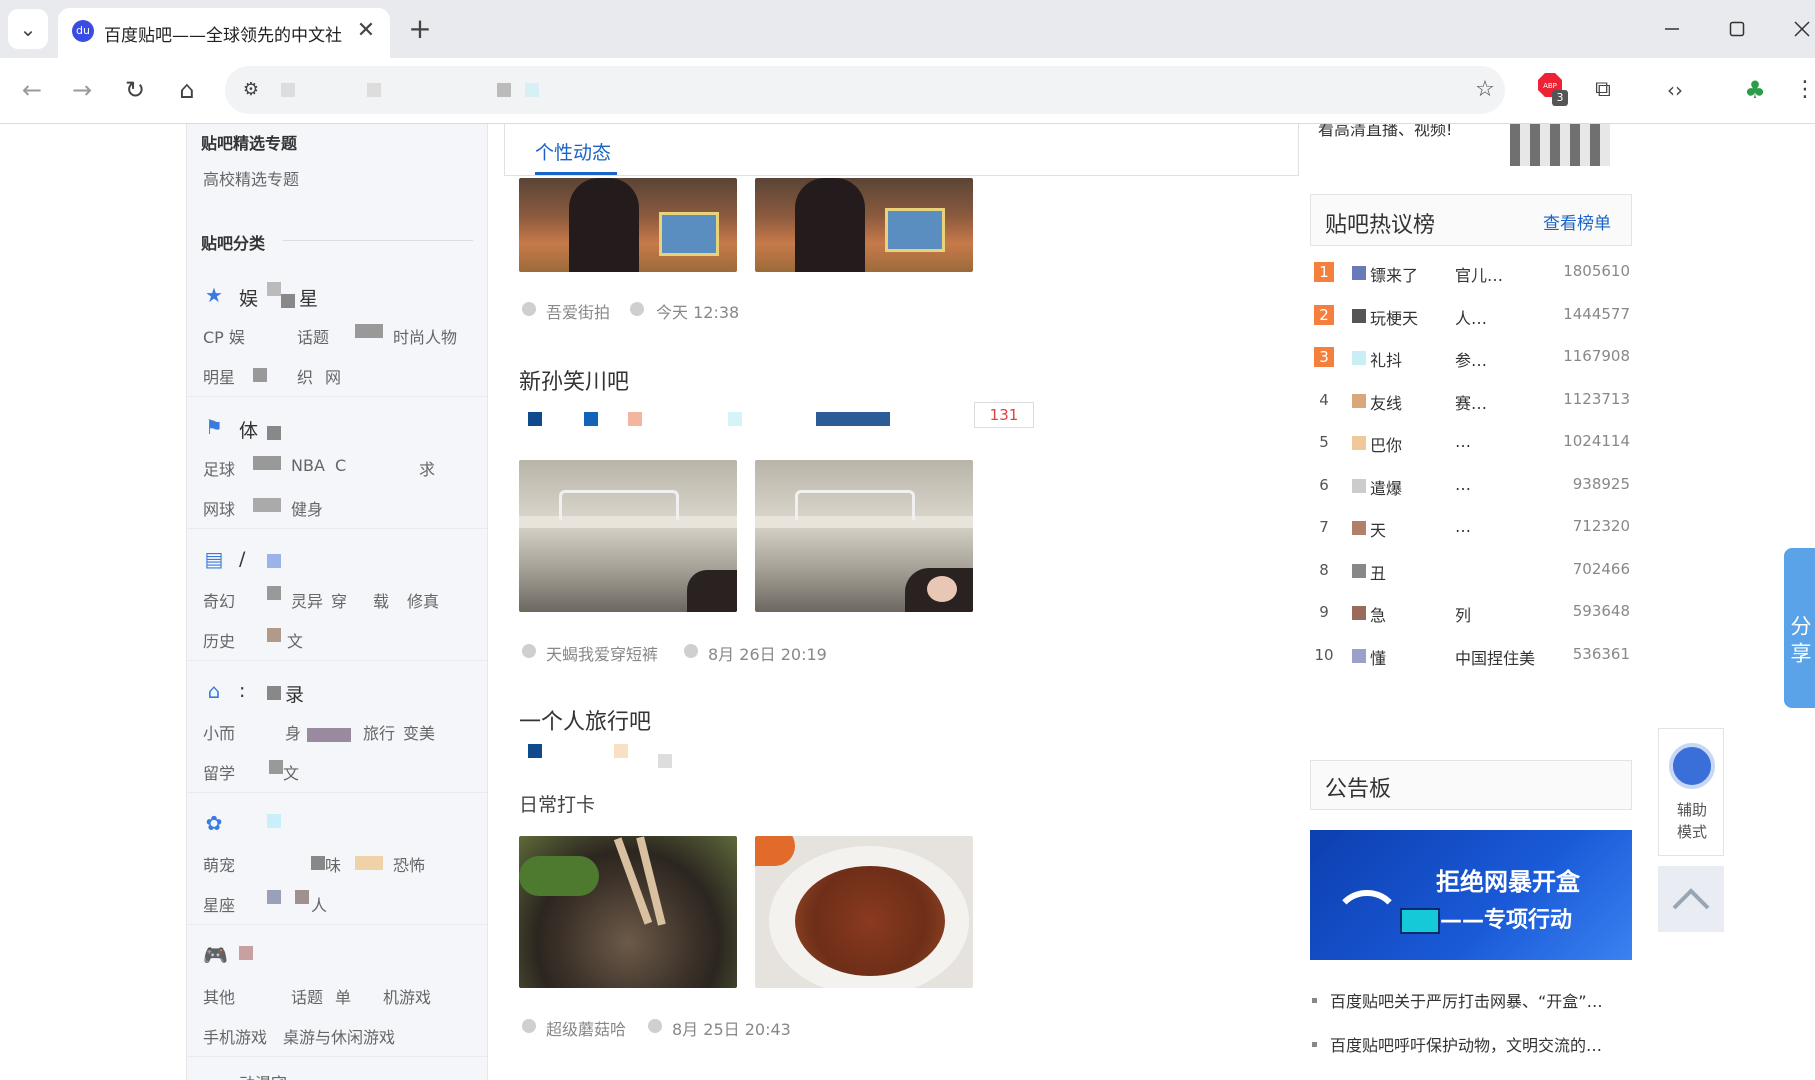 The width and height of the screenshot is (1815, 1080). What do you see at coordinates (339, 1036) in the screenshot?
I see `subcat-link: 桌游与休闲游戏` at bounding box center [339, 1036].